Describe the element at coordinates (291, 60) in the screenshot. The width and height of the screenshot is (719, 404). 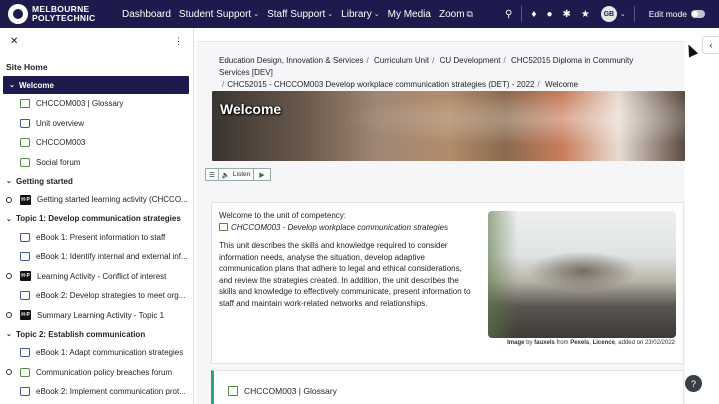
I see `breadcrumb-item: Education Design, Innovation & Services` at that location.